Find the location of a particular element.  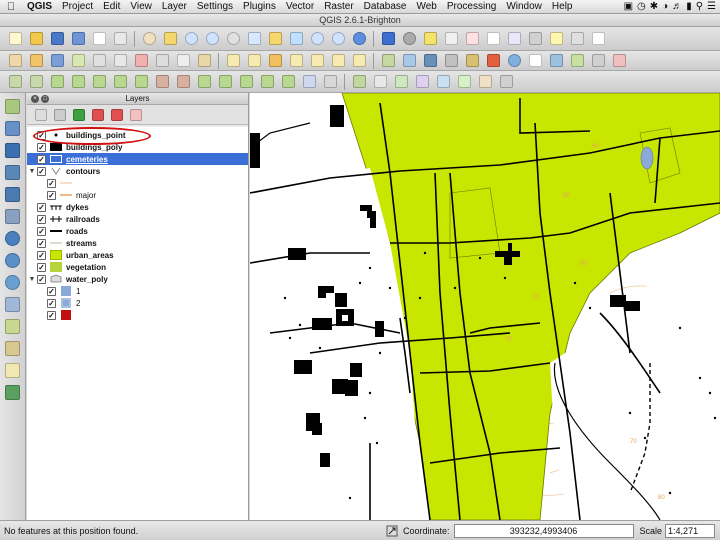

composer-manager-button is located at coordinates (120, 39).